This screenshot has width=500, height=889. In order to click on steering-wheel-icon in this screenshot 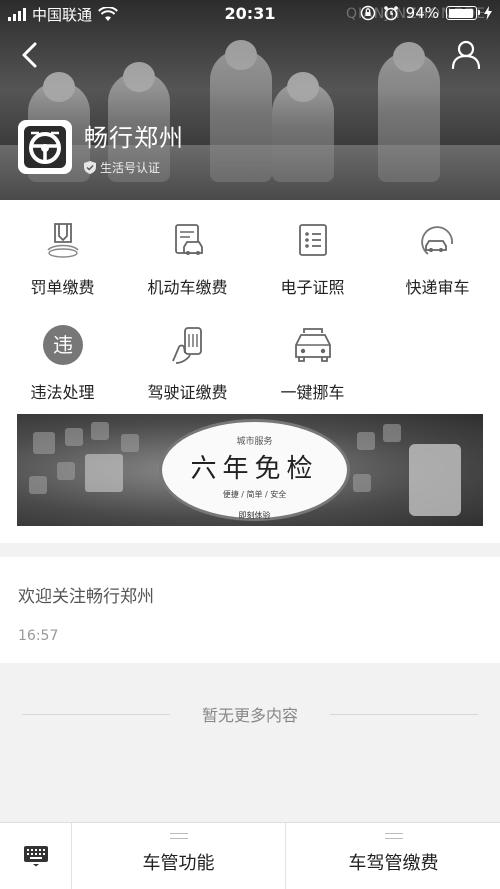, I will do `click(45, 147)`.